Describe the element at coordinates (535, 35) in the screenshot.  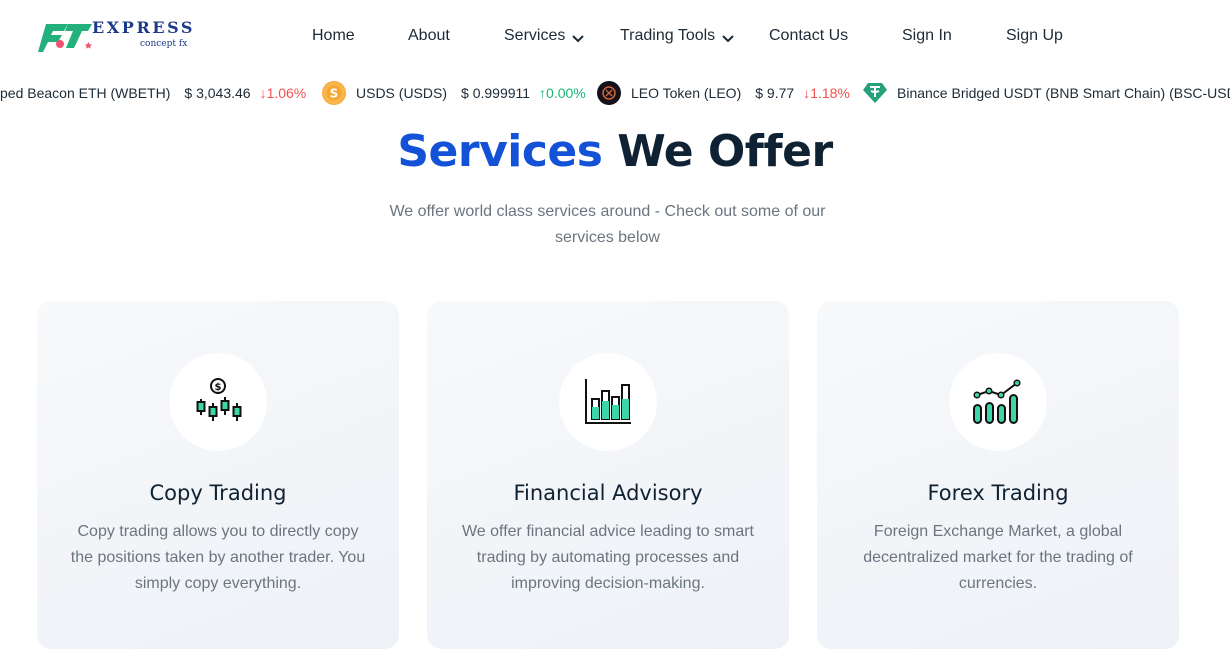
I see `nav-services-label: Services` at that location.